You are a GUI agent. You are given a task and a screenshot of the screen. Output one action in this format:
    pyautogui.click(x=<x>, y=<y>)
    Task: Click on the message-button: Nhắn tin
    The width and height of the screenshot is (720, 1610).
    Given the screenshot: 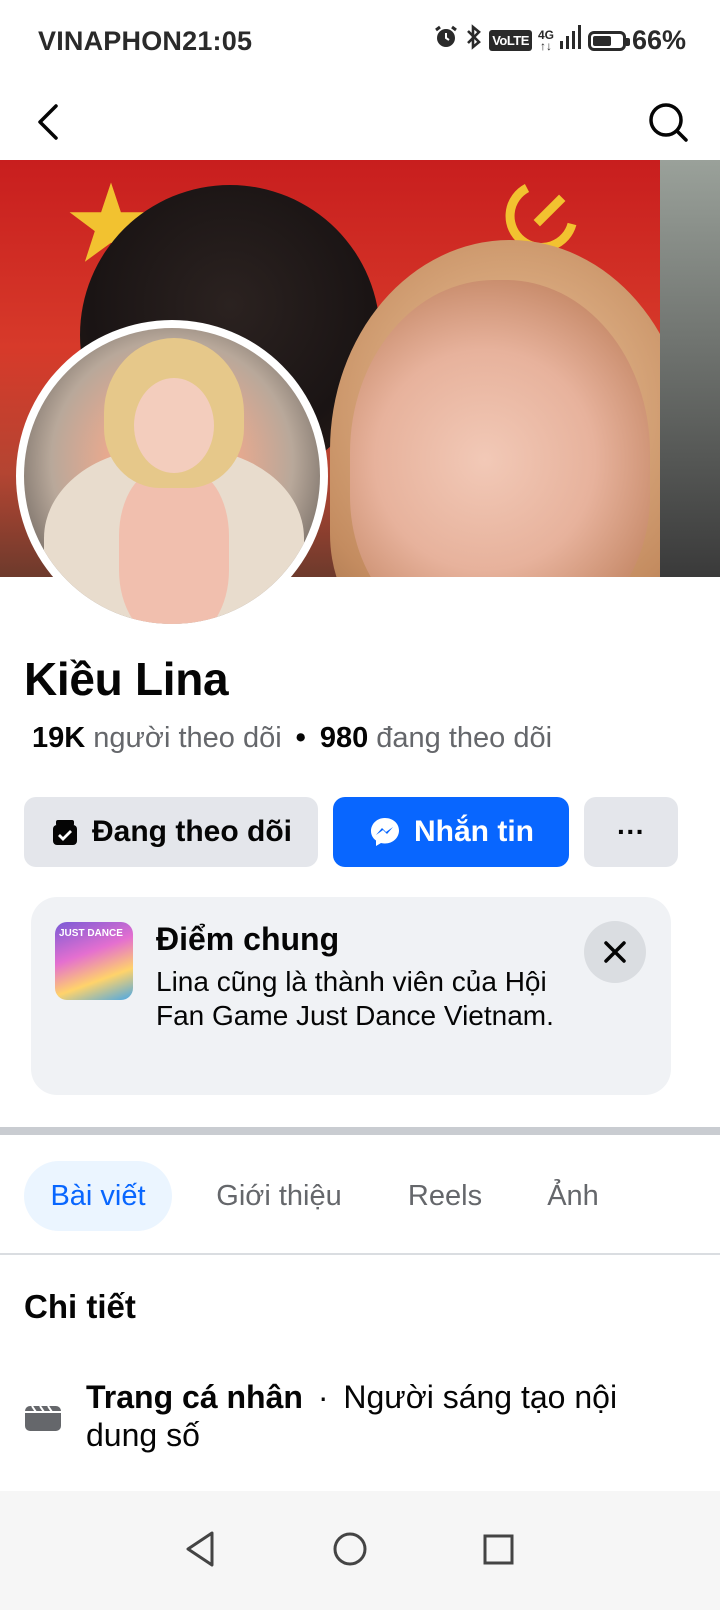 What is the action you would take?
    pyautogui.click(x=451, y=832)
    